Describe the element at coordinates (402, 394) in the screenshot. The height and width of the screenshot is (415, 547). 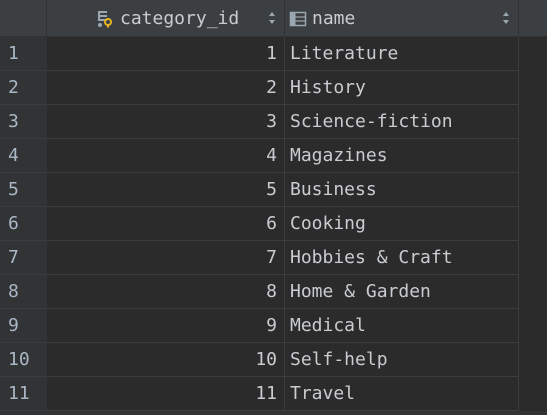
I see `cell-name: Travel` at that location.